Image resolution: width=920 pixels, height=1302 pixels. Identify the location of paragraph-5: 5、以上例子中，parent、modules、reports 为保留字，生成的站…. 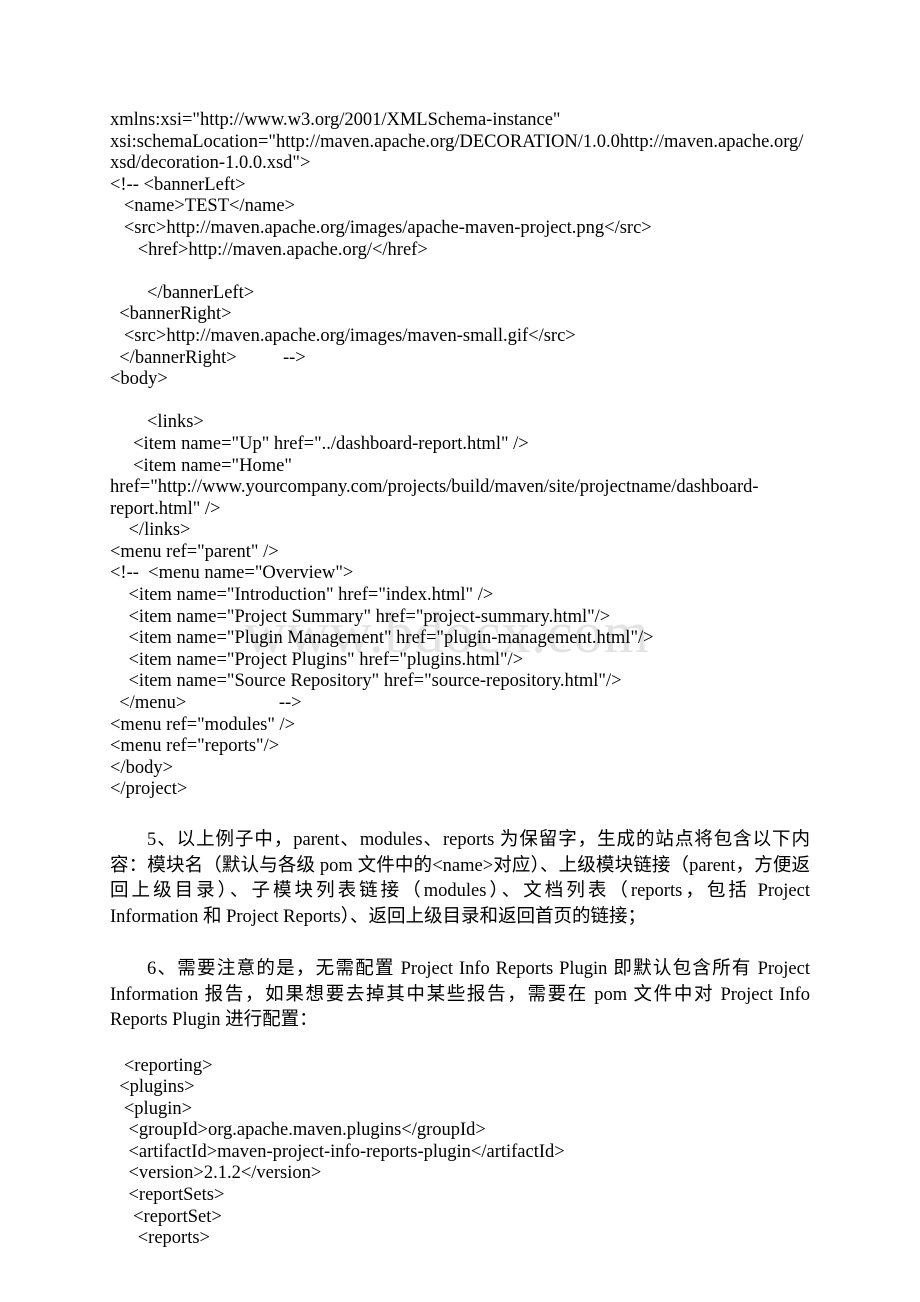
(460, 878).